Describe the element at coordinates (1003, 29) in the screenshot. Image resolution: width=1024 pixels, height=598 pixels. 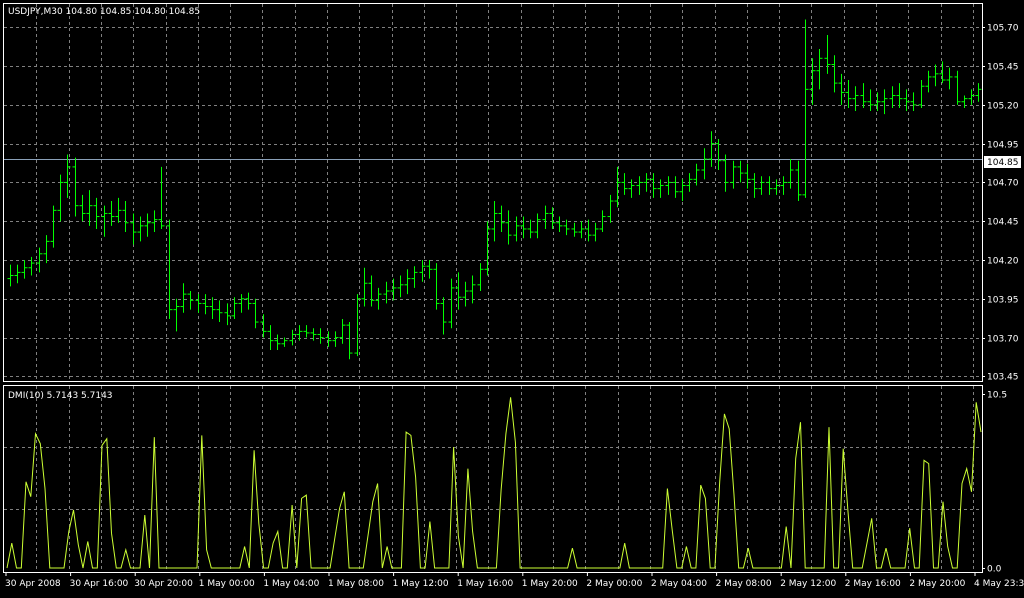
I see `price-tick-label: 105.70` at that location.